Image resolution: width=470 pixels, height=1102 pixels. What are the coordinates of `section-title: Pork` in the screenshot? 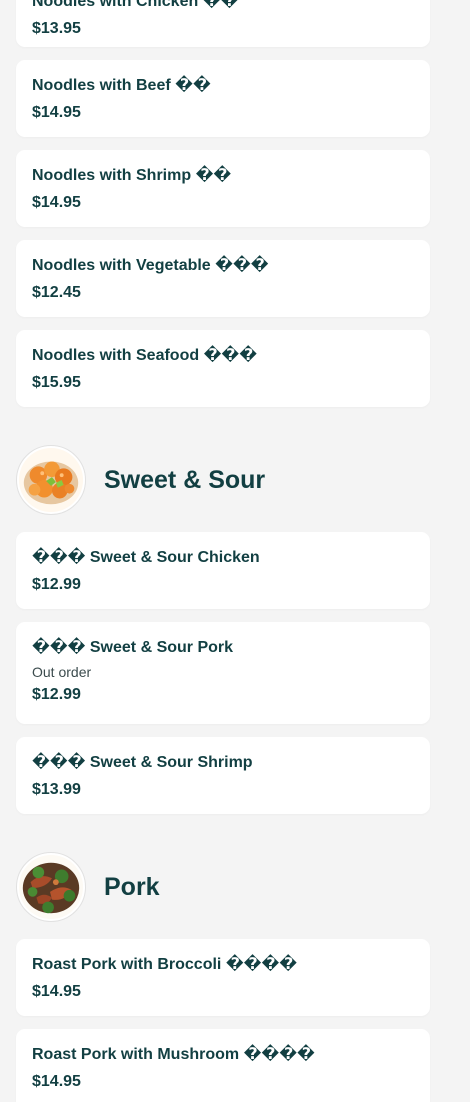 It's located at (132, 886).